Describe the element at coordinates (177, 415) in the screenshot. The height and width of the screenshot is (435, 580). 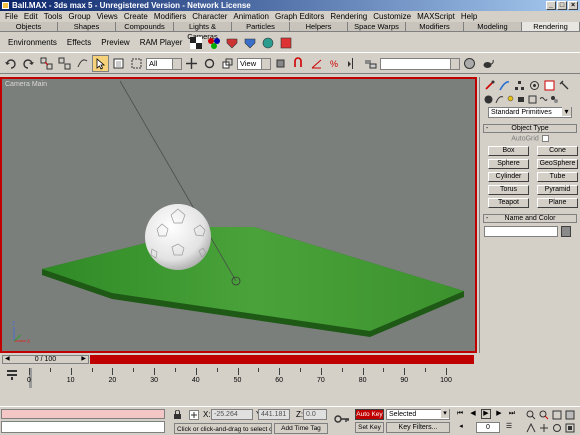
I see `selection-lock-icon` at that location.